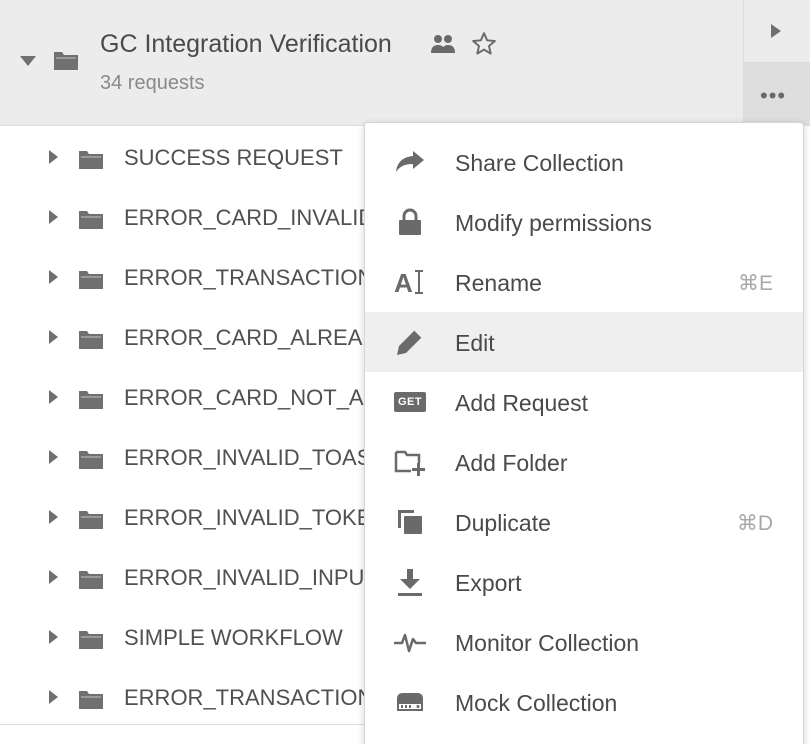 The image size is (810, 744). I want to click on collection-title: GC Integration Verification, so click(246, 44).